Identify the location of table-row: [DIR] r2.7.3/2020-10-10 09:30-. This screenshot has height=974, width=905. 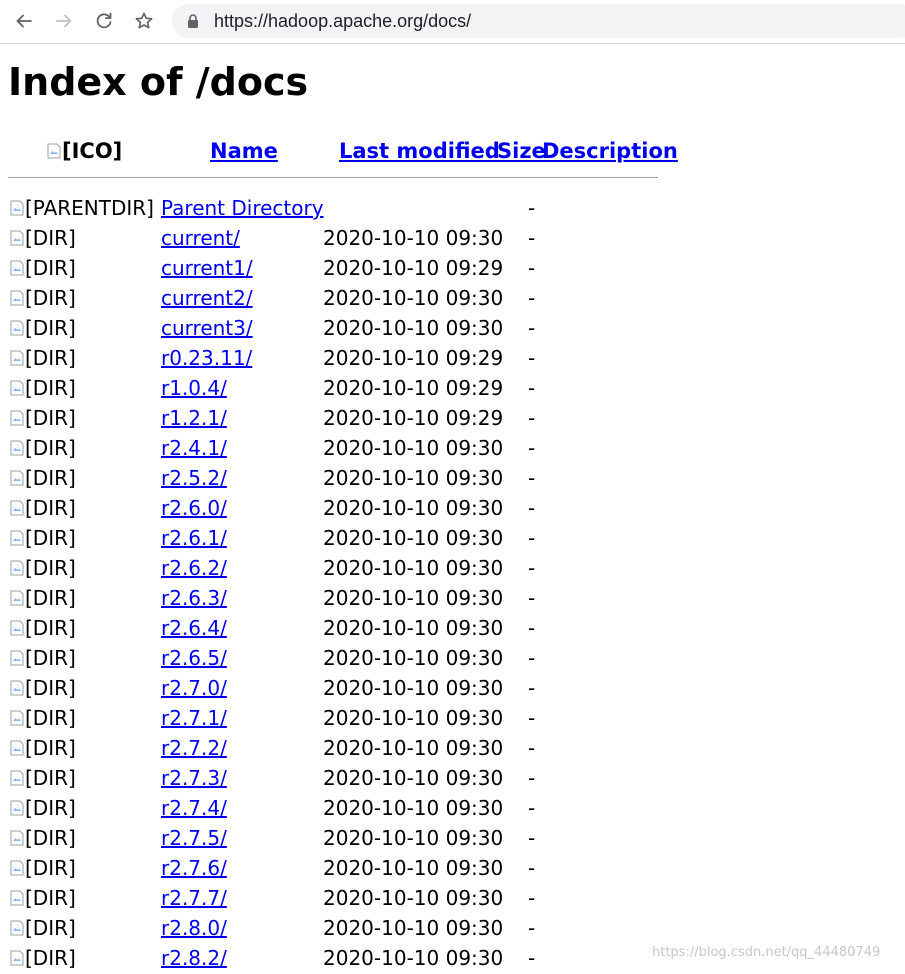
(452, 778).